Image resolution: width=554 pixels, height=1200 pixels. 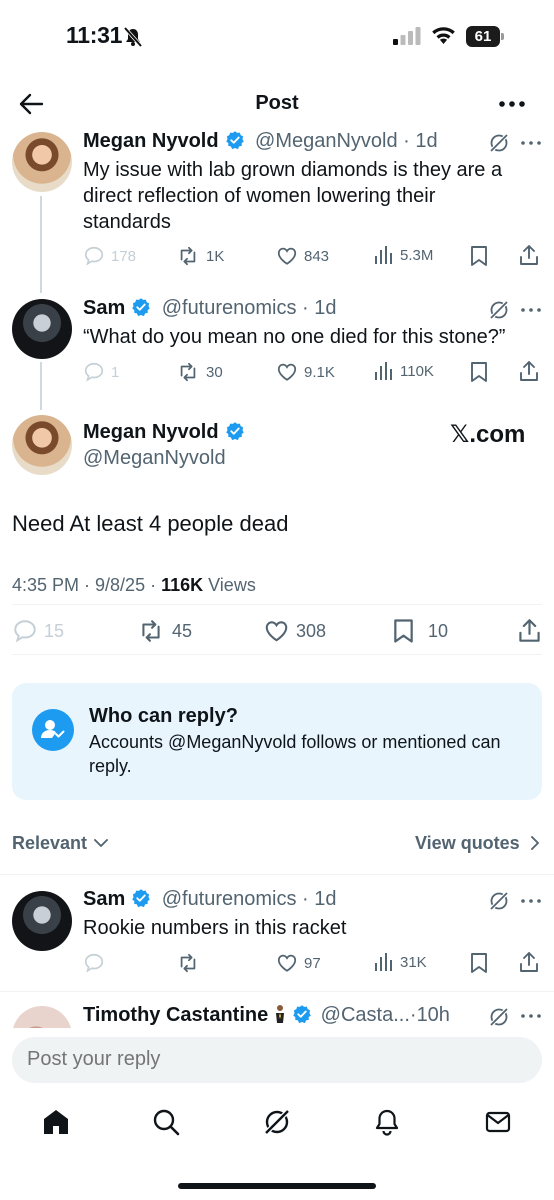 I want to click on views-button: 31K, so click(x=400, y=962).